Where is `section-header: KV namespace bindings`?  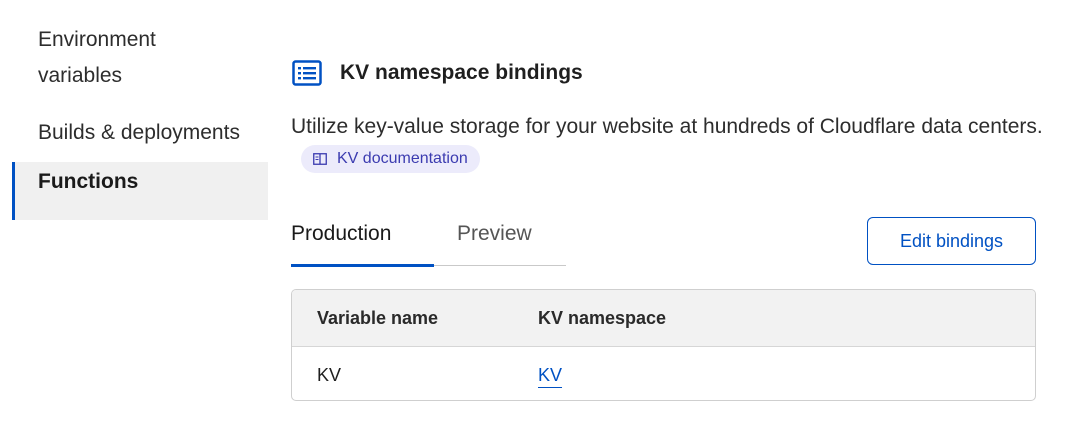 section-header: KV namespace bindings is located at coordinates (437, 73).